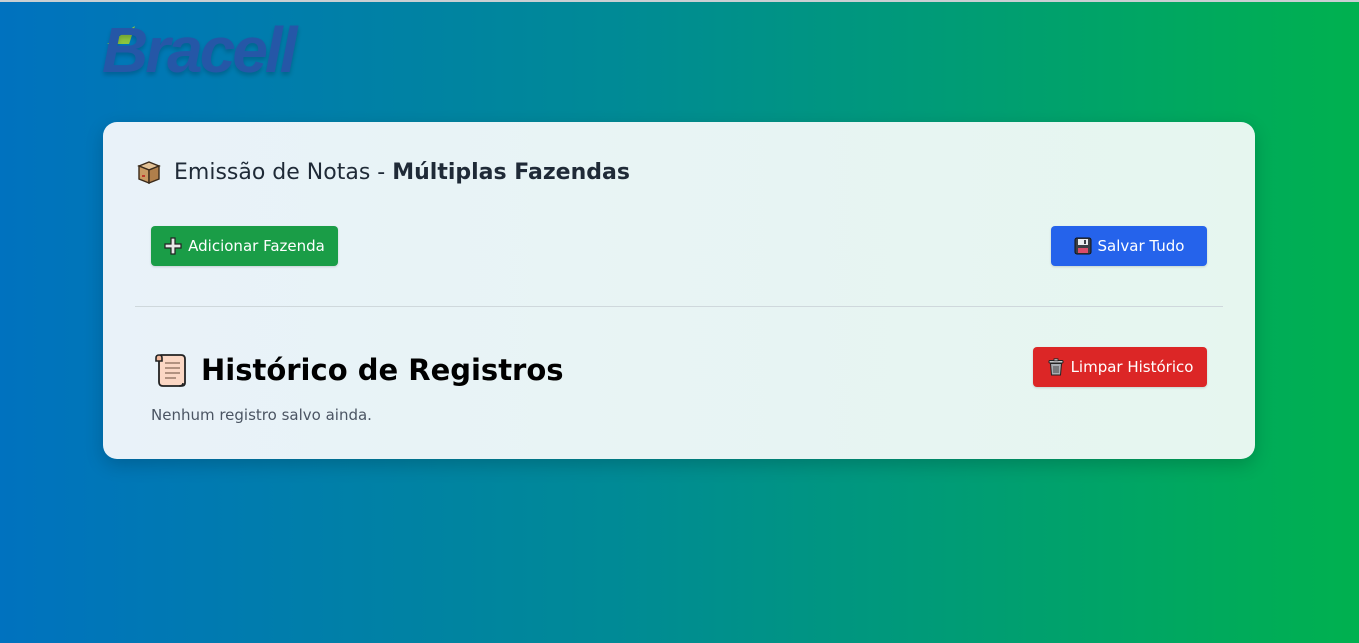 The width and height of the screenshot is (1359, 643). What do you see at coordinates (382, 370) in the screenshot?
I see `history-title-text: Histórico de Registros` at bounding box center [382, 370].